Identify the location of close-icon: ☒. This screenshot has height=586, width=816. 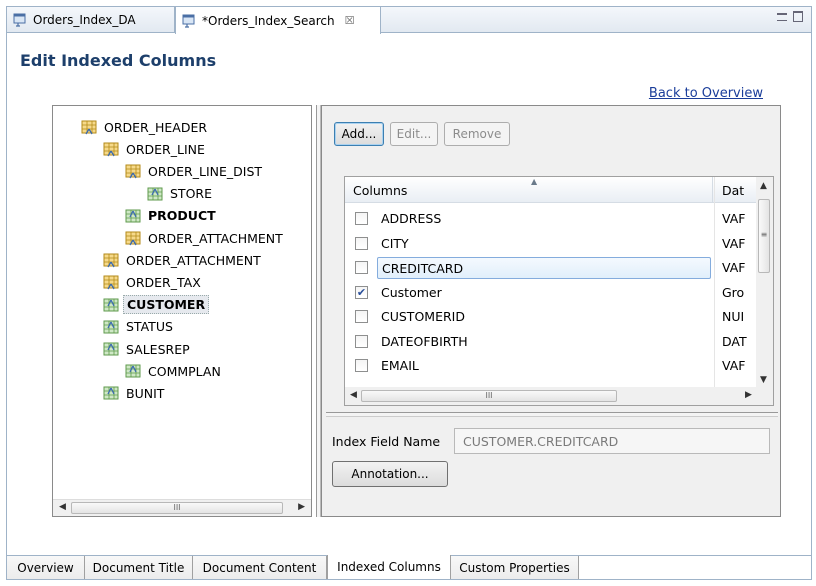
(350, 20).